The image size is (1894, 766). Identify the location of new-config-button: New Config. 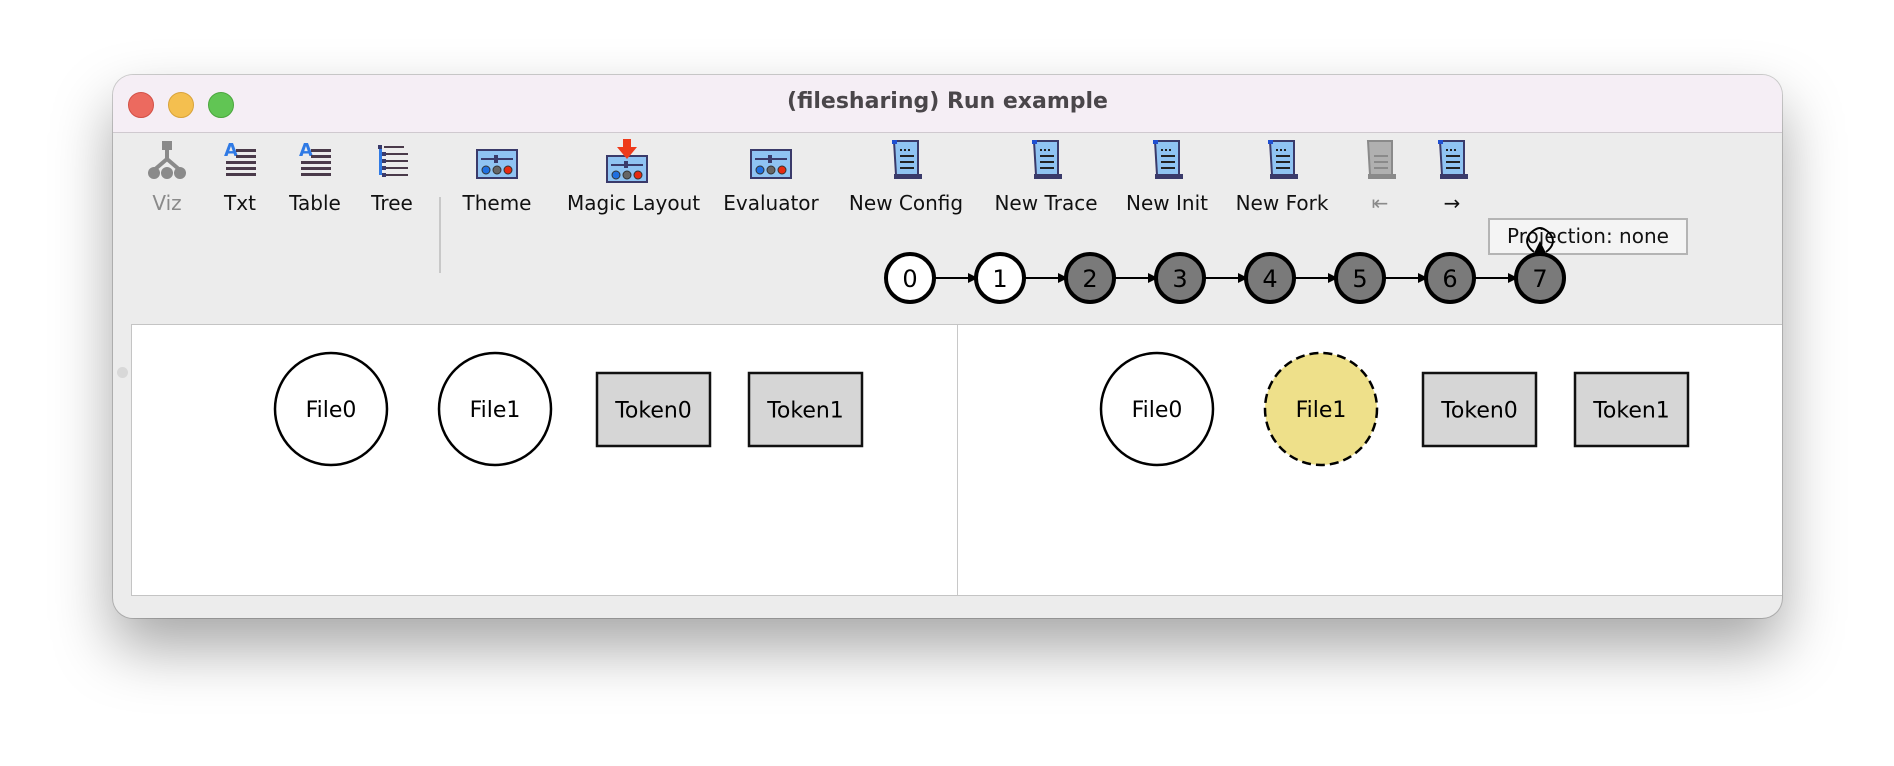
(906, 174).